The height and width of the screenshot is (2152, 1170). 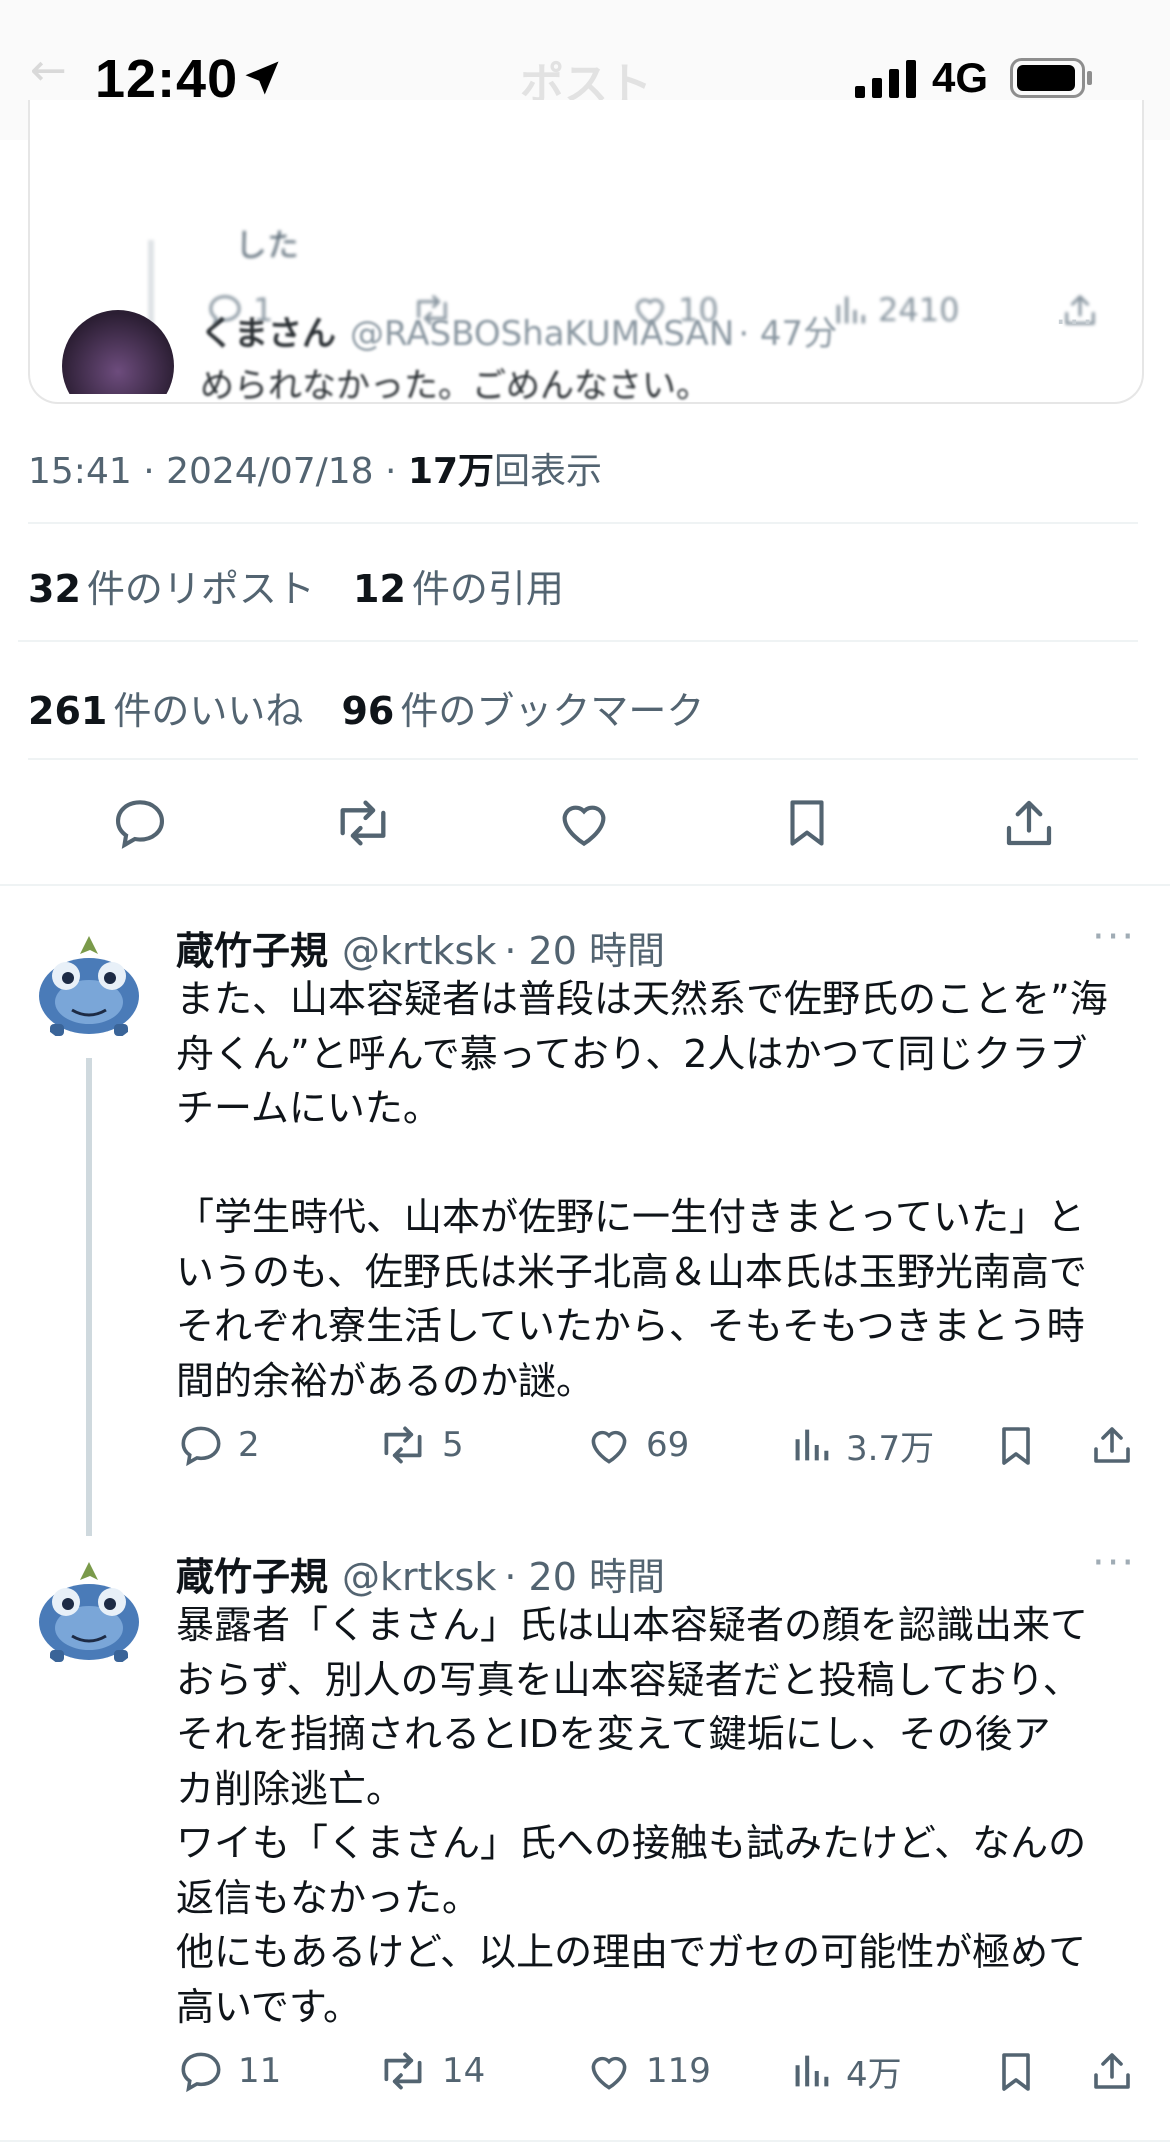 I want to click on main-action-bar, so click(x=585, y=823).